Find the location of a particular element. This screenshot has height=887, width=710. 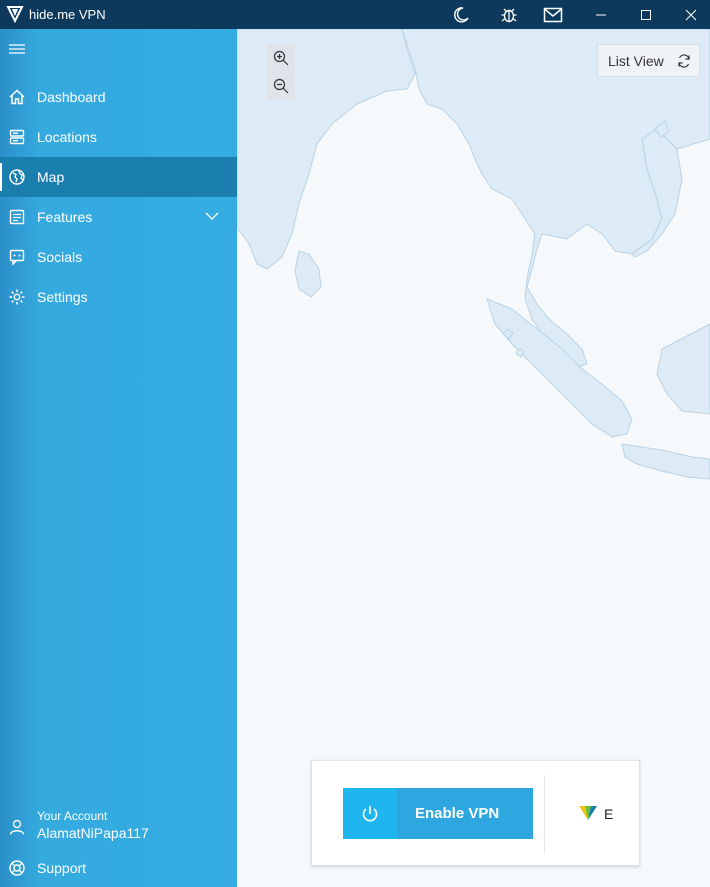

sidebar-item-settings: Settings is located at coordinates (118, 297).